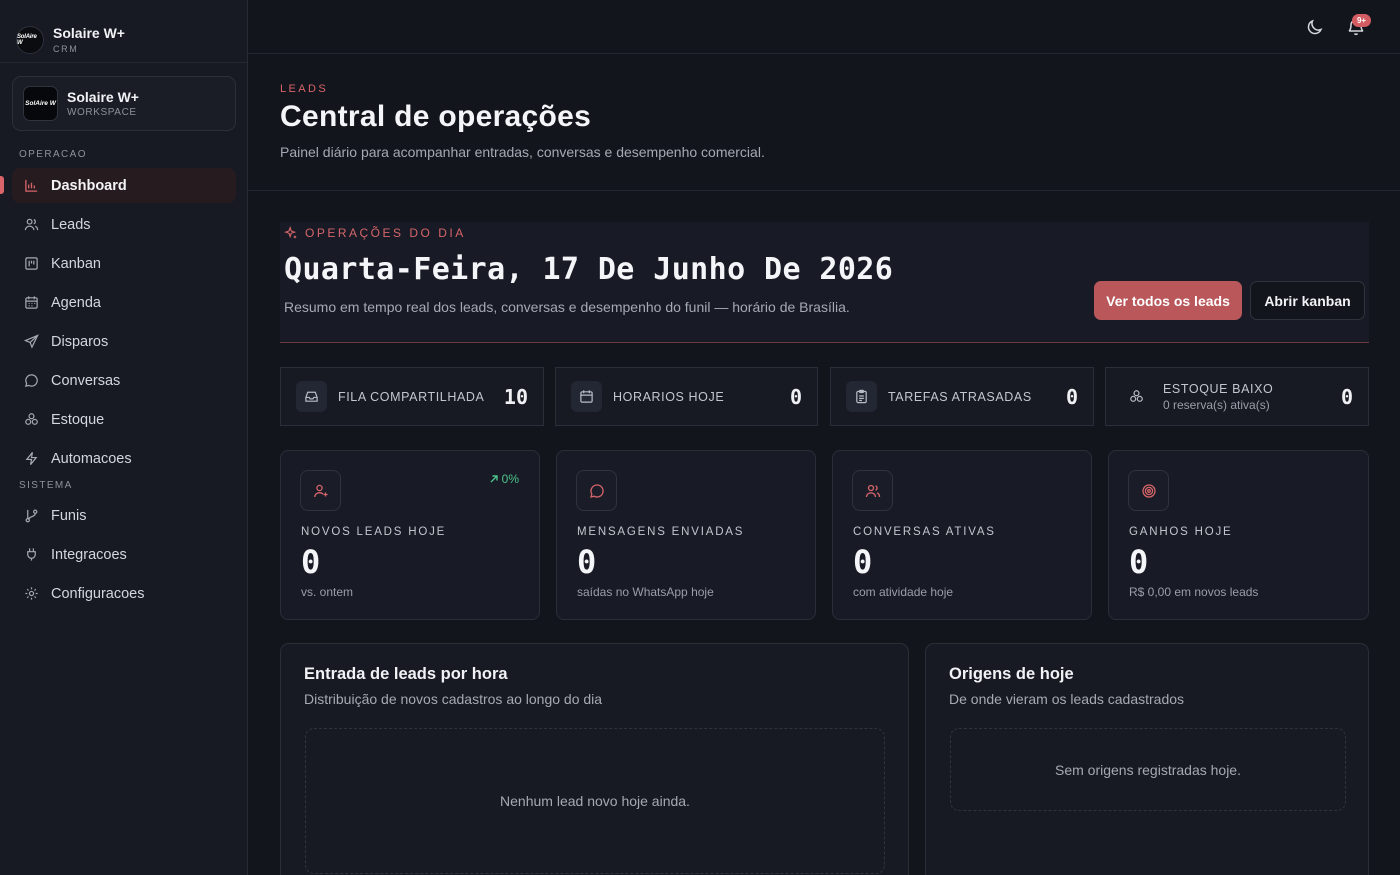  What do you see at coordinates (436, 116) in the screenshot?
I see `page-title: Central de operações` at bounding box center [436, 116].